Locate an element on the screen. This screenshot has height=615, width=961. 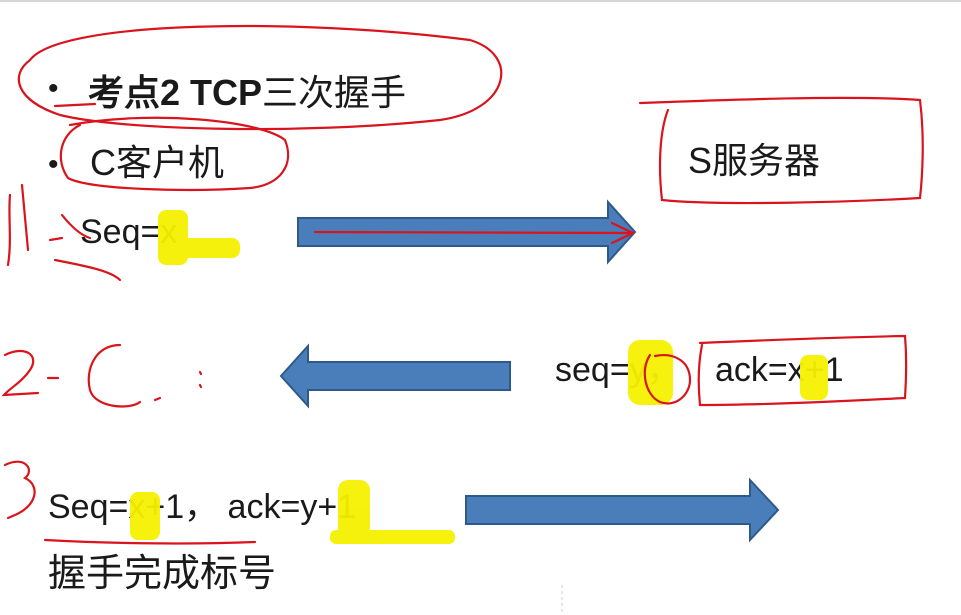
slide-title: 考点2 TCP三次握手 is located at coordinates (247, 93).